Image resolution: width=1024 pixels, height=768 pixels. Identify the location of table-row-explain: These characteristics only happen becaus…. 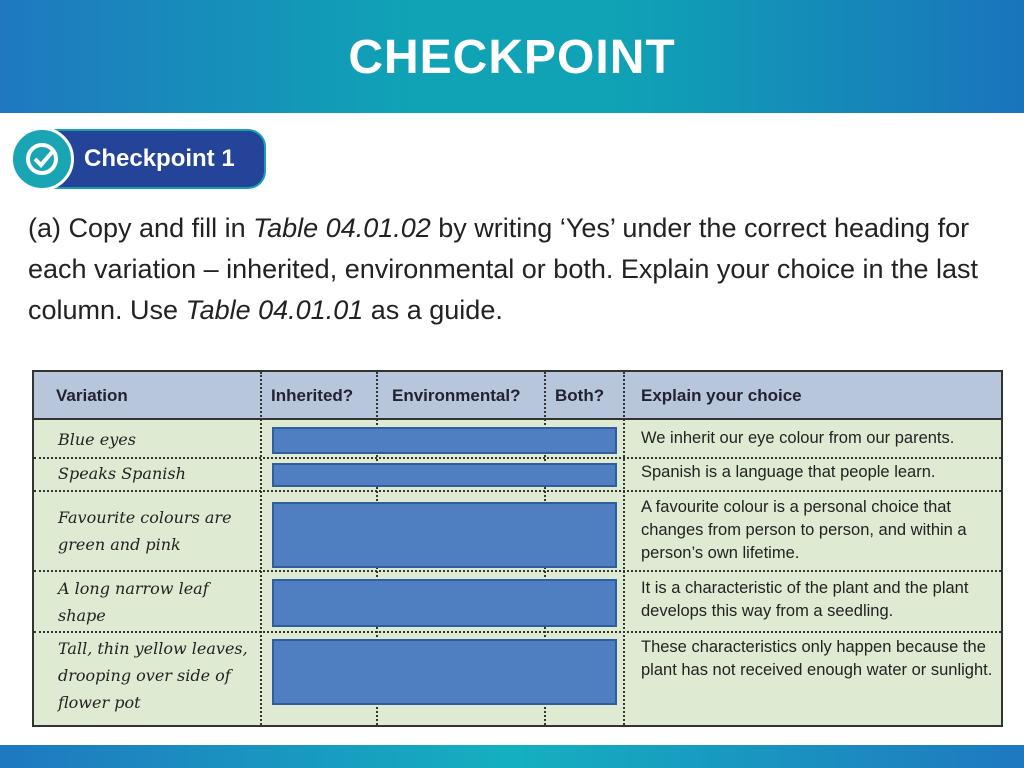
(817, 658).